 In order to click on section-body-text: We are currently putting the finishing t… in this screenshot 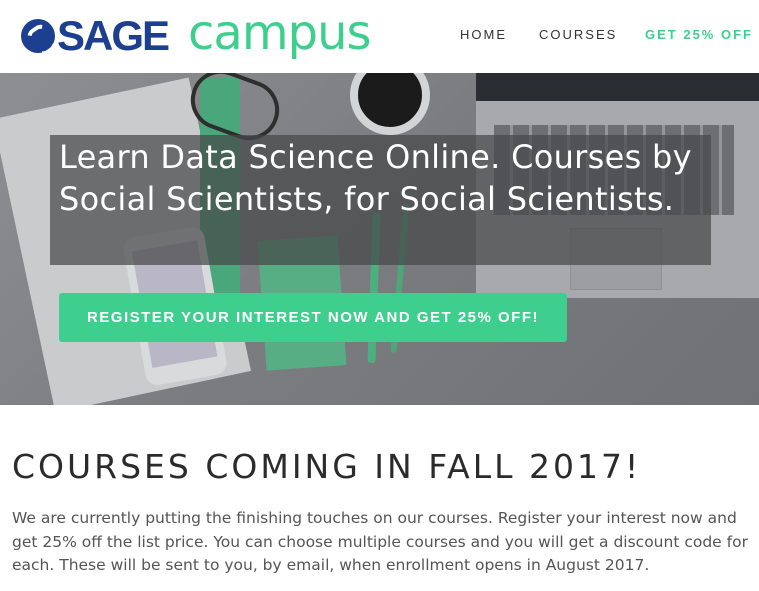, I will do `click(380, 541)`.